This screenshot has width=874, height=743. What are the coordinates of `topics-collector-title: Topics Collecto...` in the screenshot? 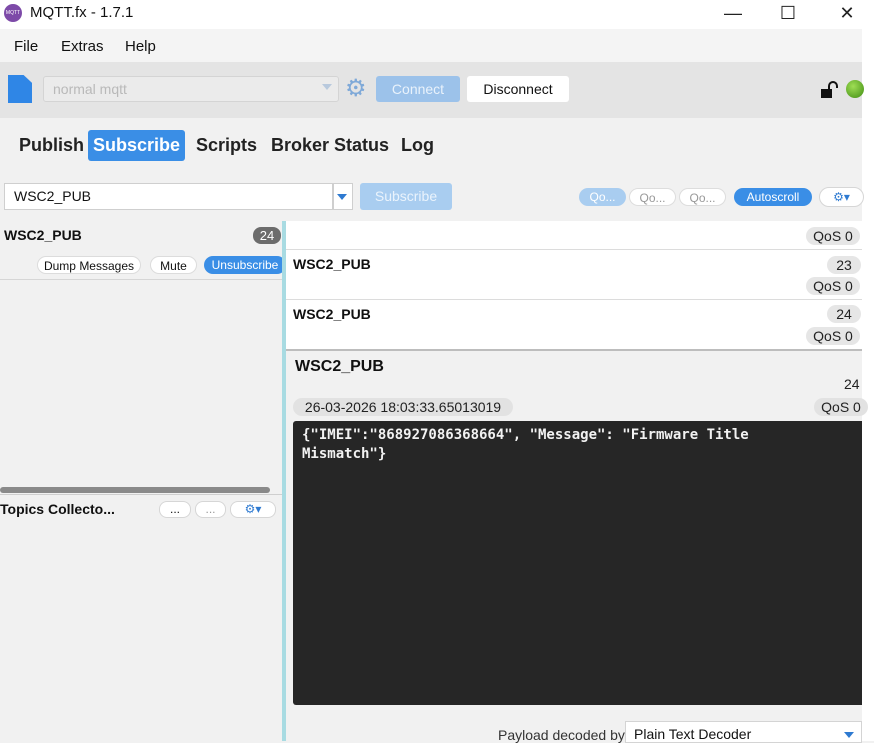 It's located at (57, 509).